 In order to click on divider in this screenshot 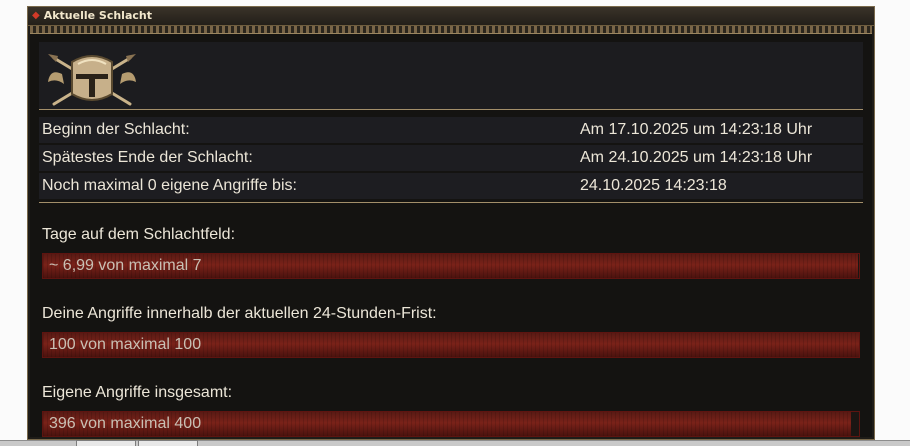, I will do `click(451, 202)`.